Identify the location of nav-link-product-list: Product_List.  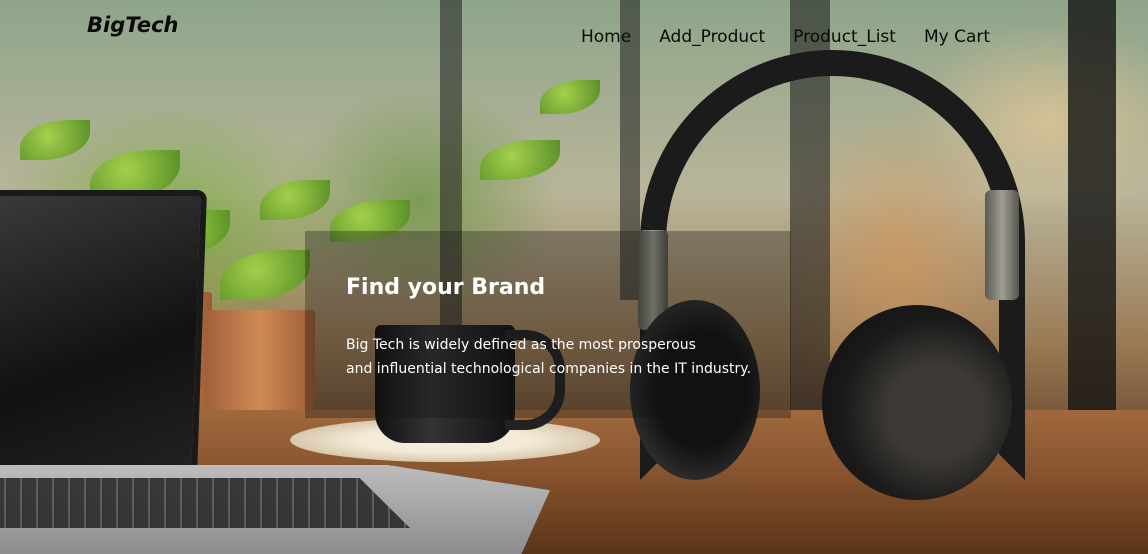
(844, 37).